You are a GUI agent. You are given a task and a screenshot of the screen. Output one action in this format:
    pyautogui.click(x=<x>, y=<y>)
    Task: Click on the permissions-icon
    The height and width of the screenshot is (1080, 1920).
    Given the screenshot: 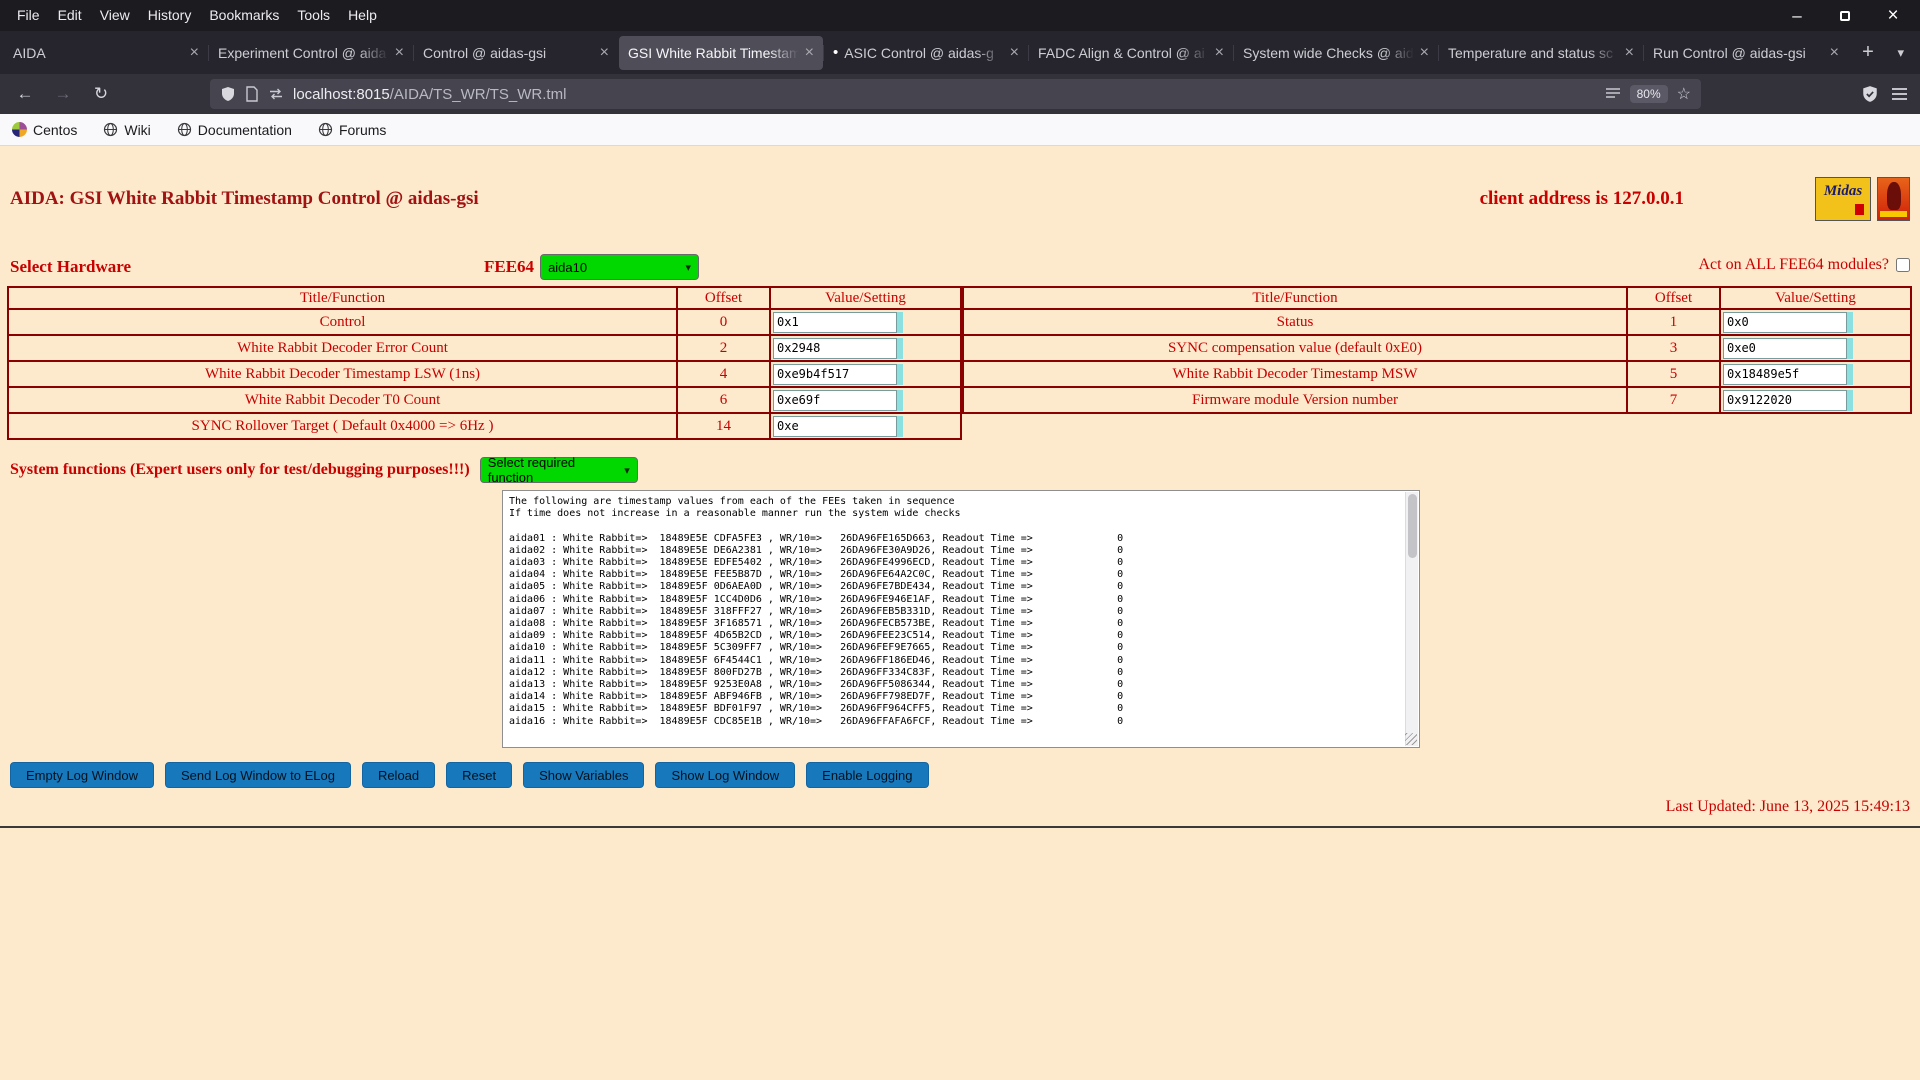 What is the action you would take?
    pyautogui.click(x=276, y=94)
    